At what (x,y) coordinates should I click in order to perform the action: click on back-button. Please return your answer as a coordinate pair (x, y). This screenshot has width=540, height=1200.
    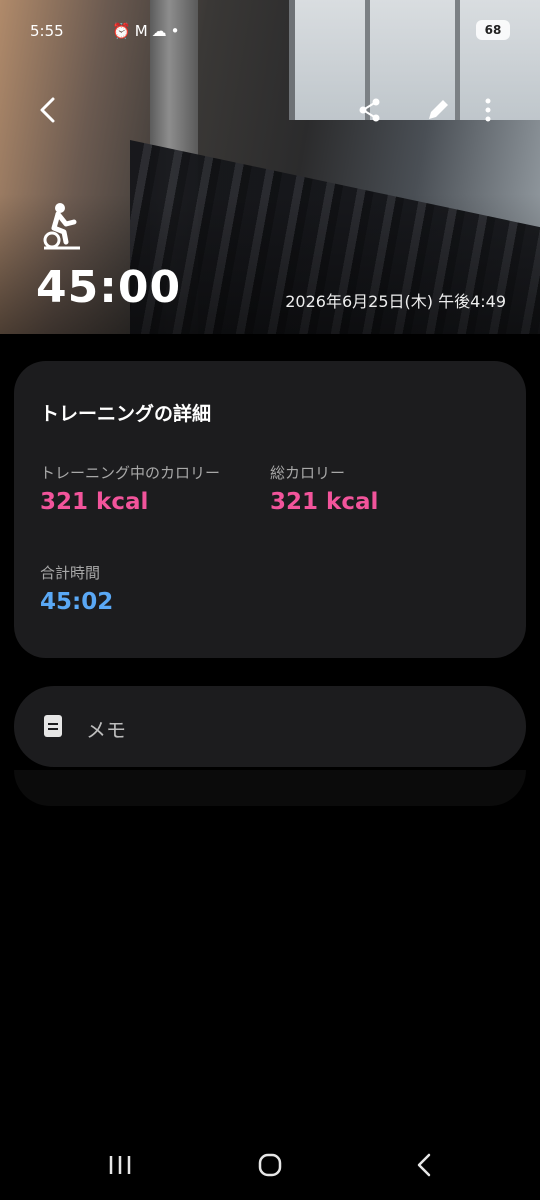
    Looking at the image, I should click on (48, 110).